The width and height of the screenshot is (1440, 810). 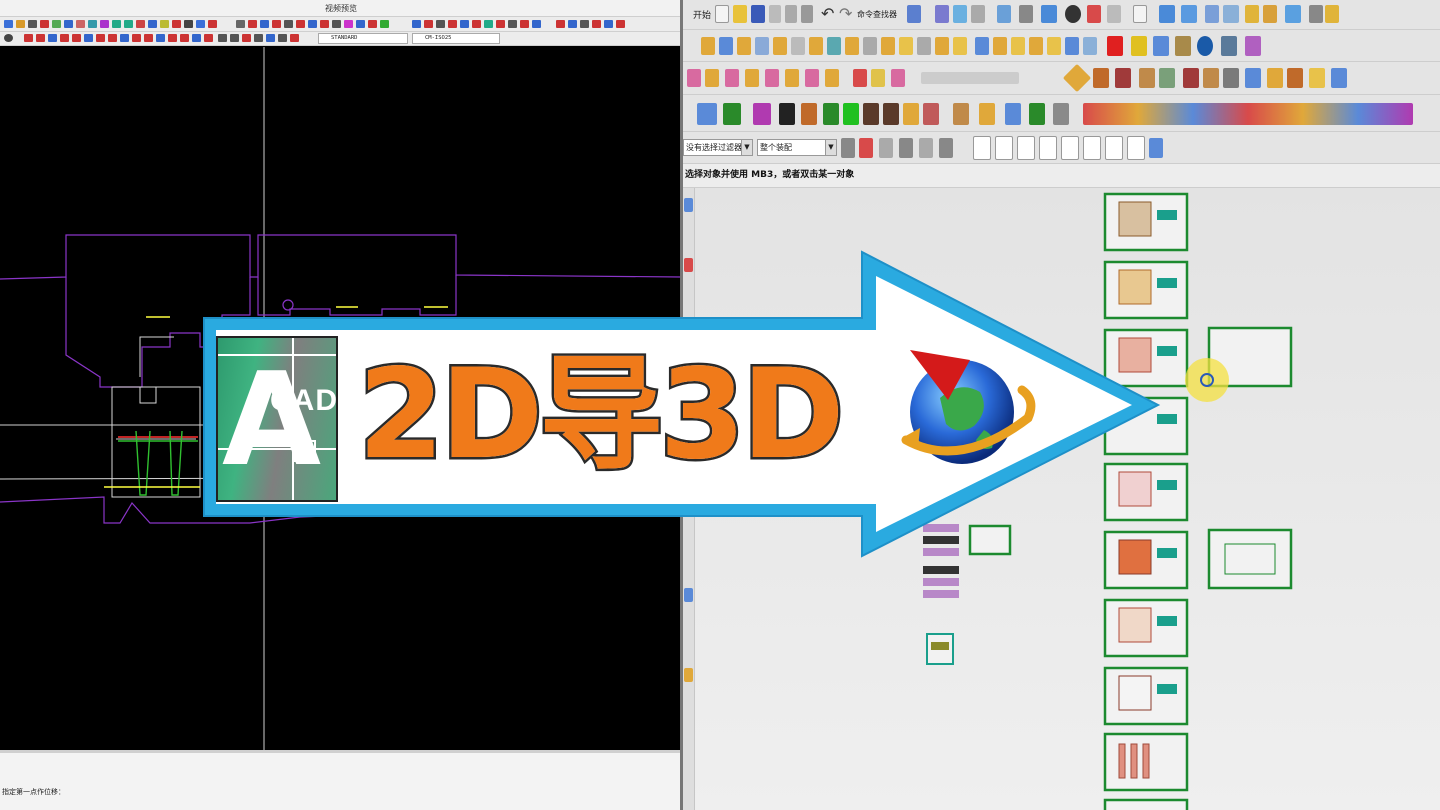 What do you see at coordinates (305, 451) in the screenshot?
I see `logo-crosshair` at bounding box center [305, 451].